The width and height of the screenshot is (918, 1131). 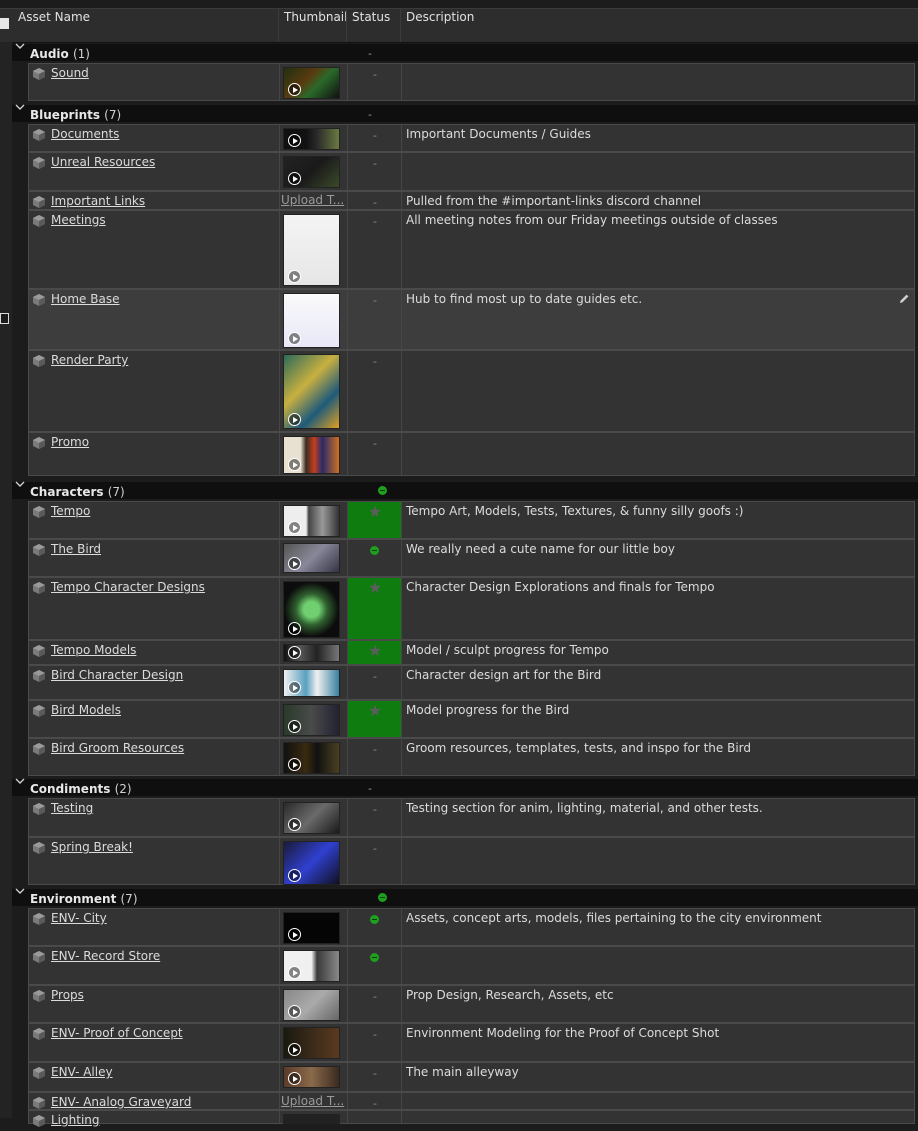 I want to click on description-cell: Model progress for the Bird, so click(x=658, y=719).